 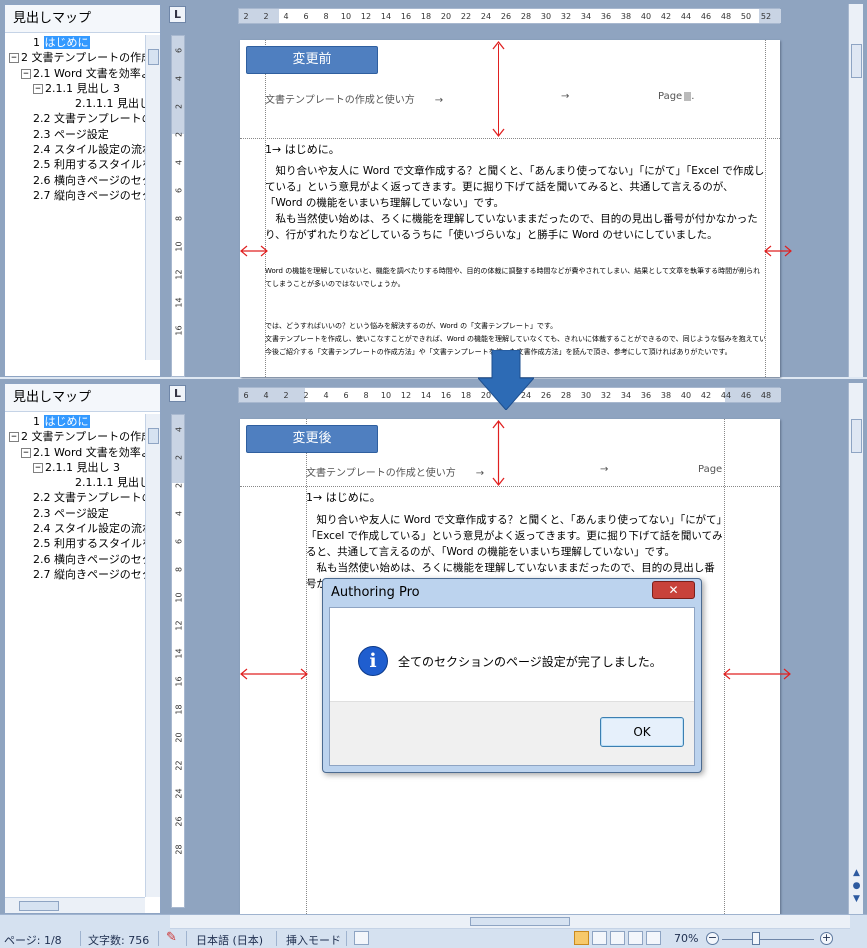 I want to click on tree-item-number: 2.3, so click(x=42, y=513).